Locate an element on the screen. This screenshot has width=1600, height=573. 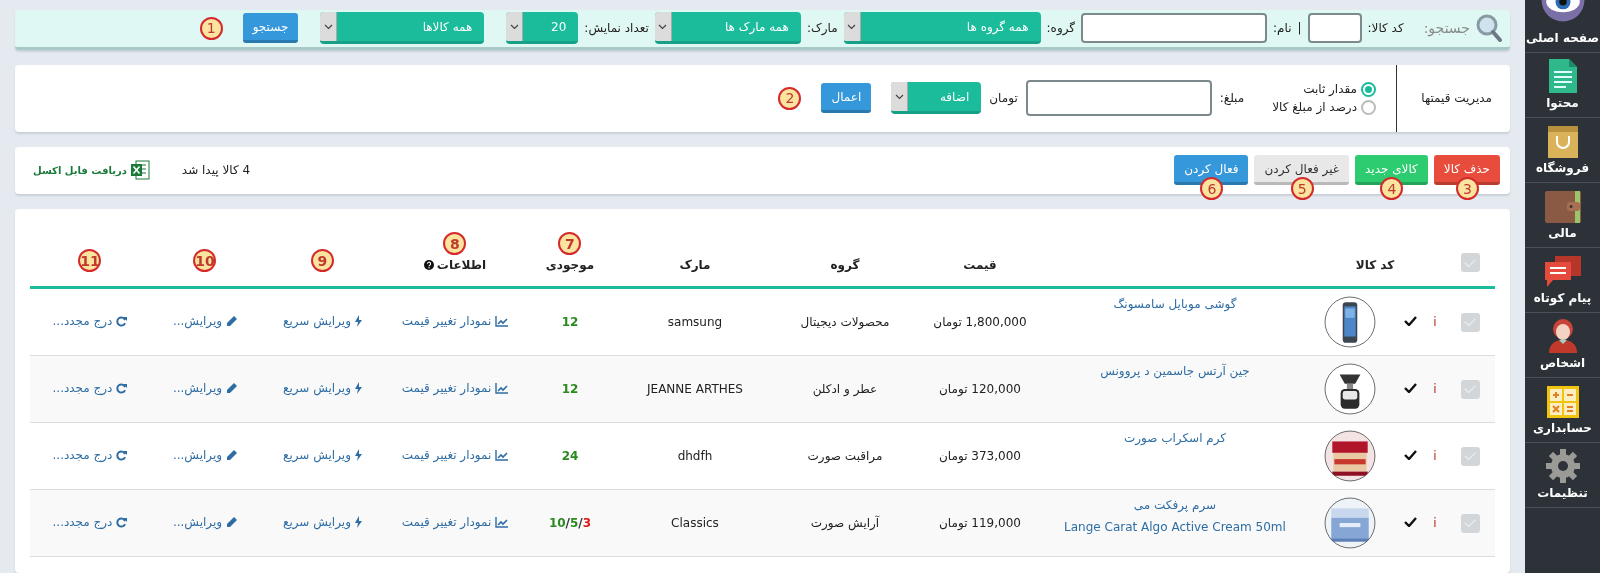
line-chart-icon is located at coordinates (502, 321).